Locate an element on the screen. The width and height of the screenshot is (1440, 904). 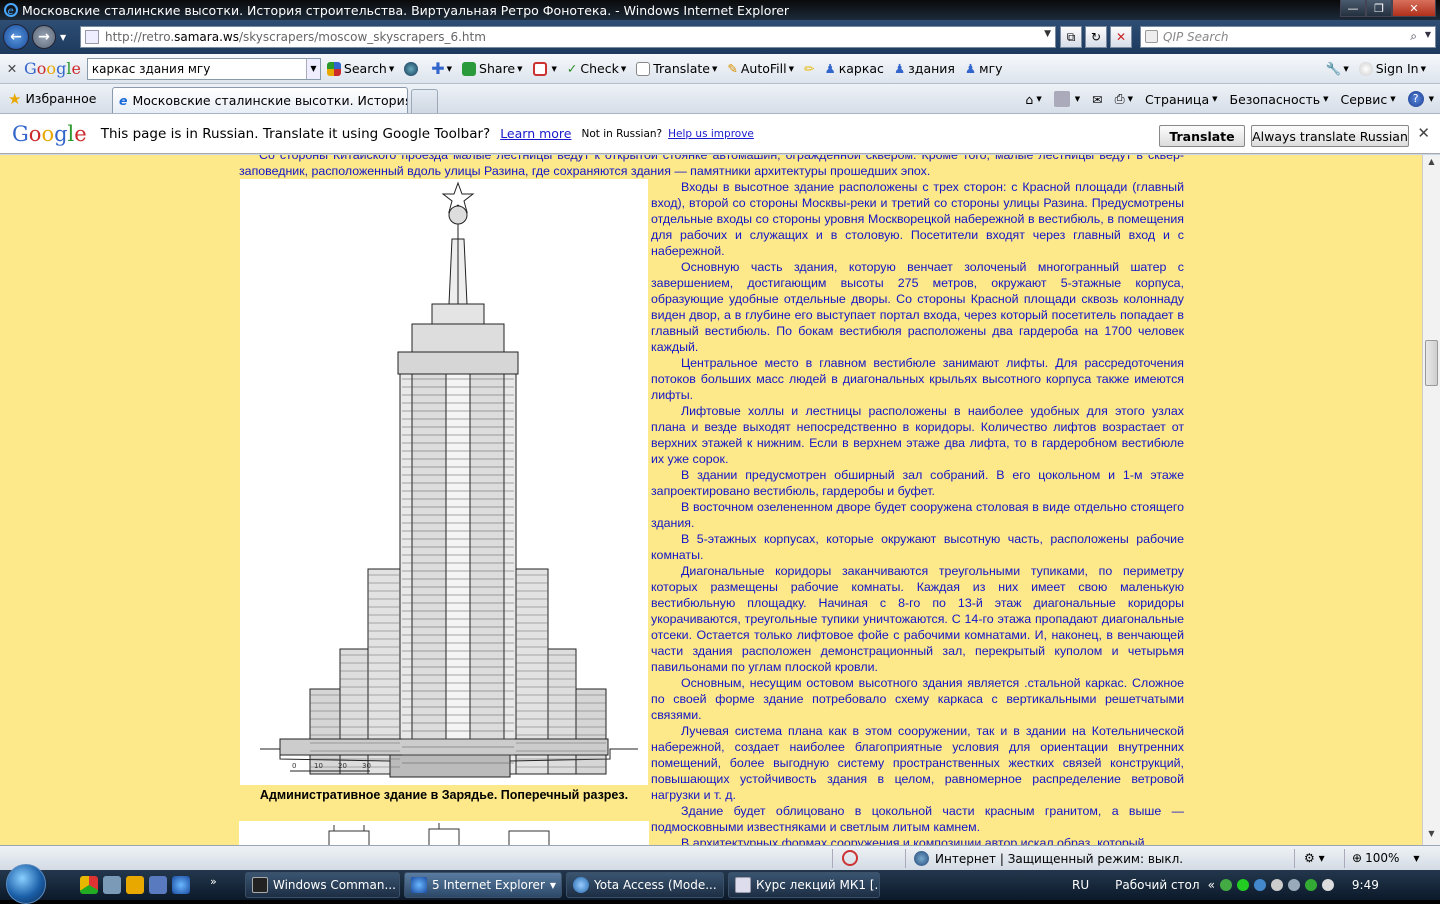
taskbar-item-ie: 5 Internet Explorer ▼ is located at coordinates (483, 885).